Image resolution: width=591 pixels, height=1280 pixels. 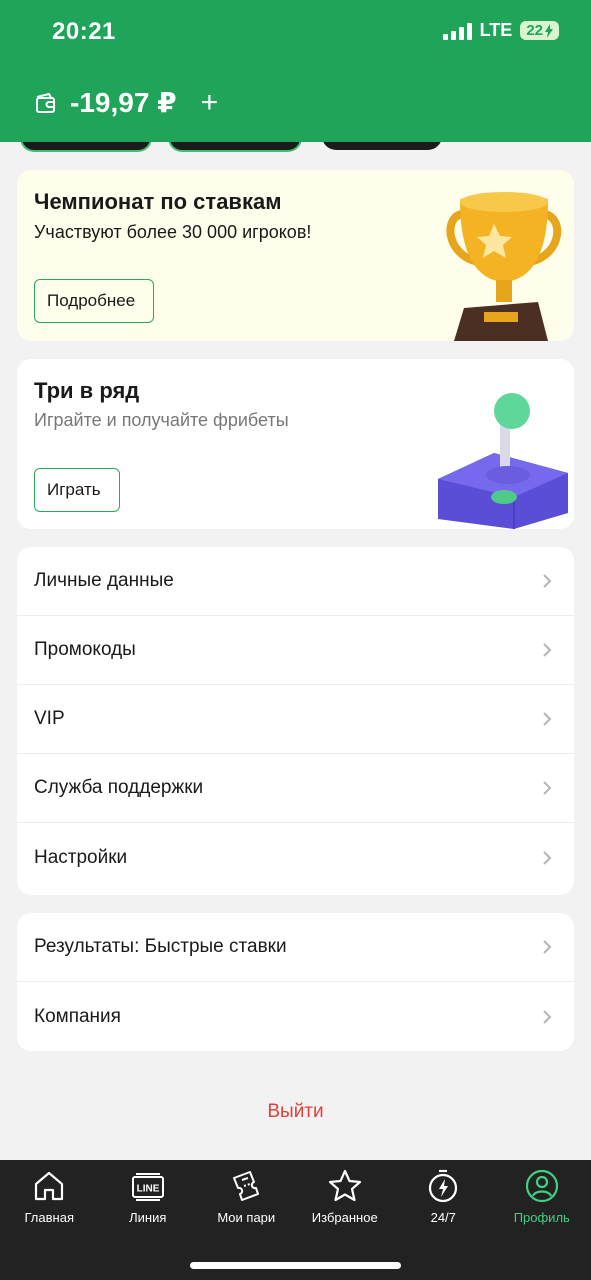 I want to click on wallet-icon, so click(x=45, y=102).